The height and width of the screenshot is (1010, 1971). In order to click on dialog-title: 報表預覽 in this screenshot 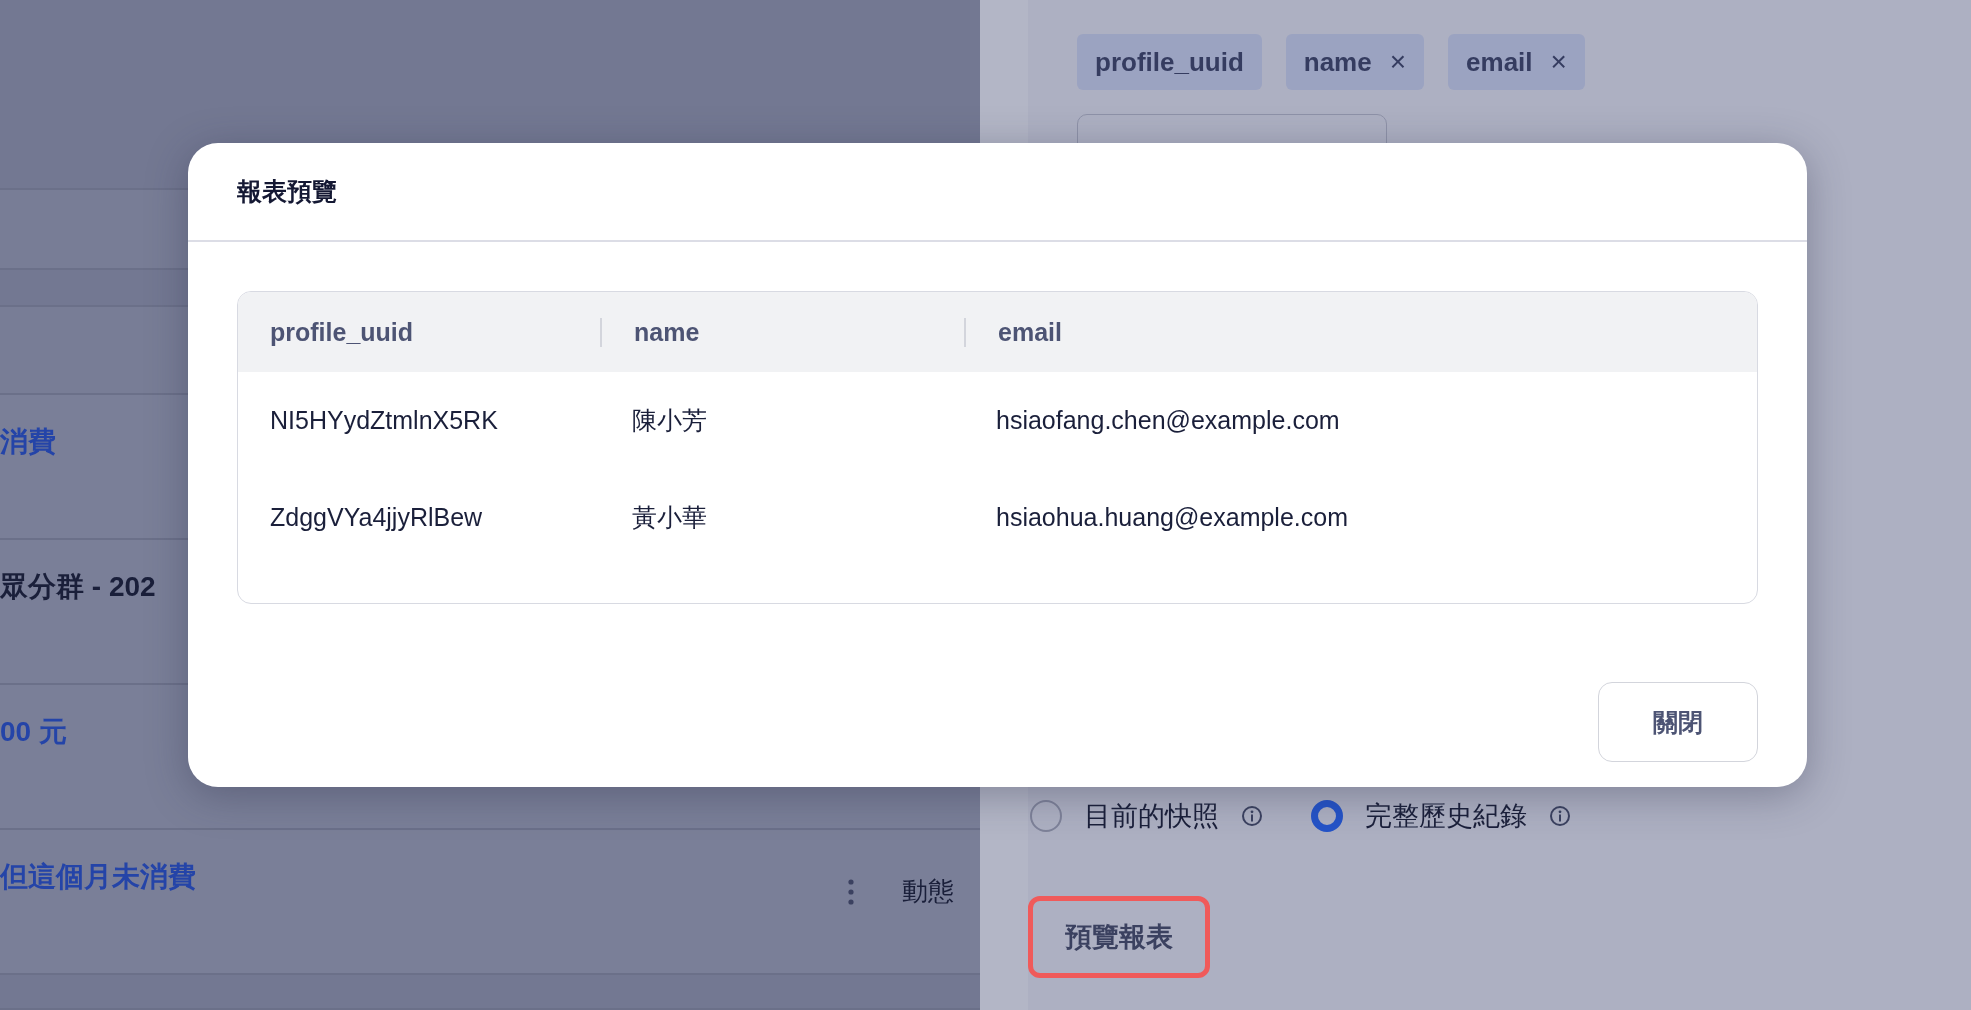, I will do `click(287, 191)`.